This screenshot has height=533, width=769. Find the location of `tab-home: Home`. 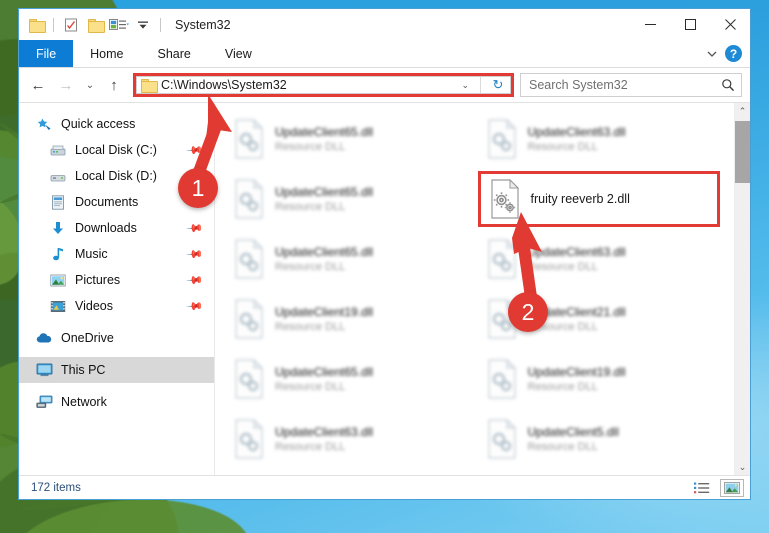

tab-home: Home is located at coordinates (106, 53).